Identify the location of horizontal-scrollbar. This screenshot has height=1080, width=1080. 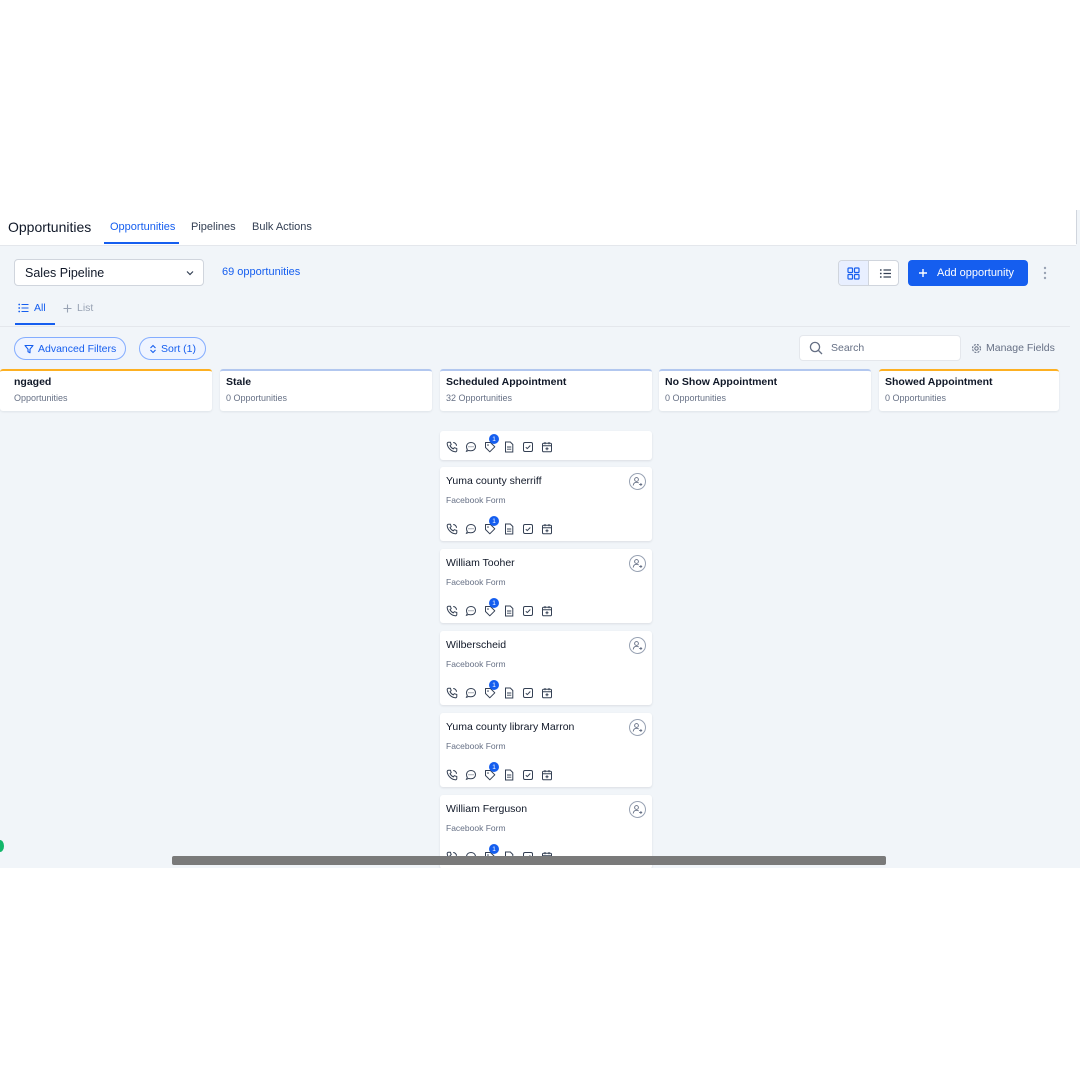
(529, 860).